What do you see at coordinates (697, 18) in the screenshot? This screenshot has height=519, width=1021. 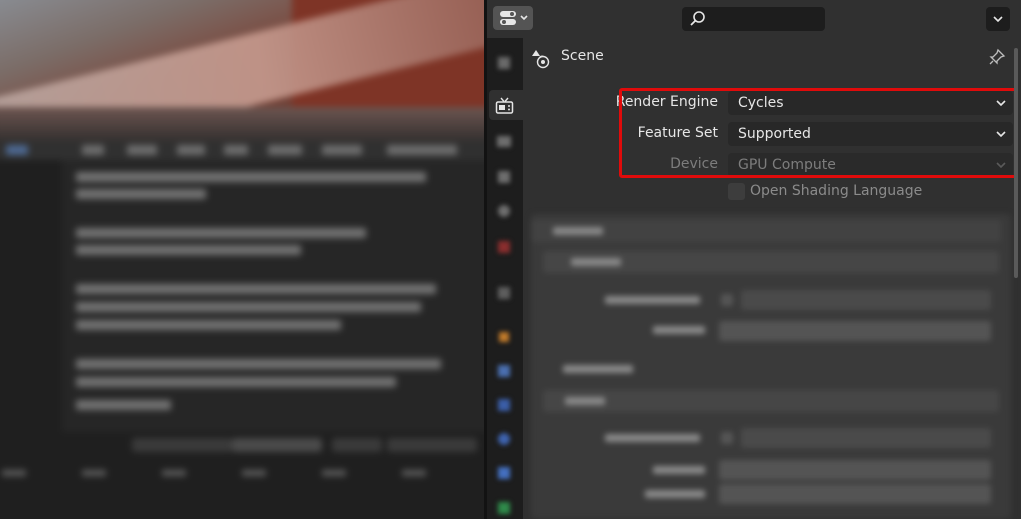 I see `search-icon` at bounding box center [697, 18].